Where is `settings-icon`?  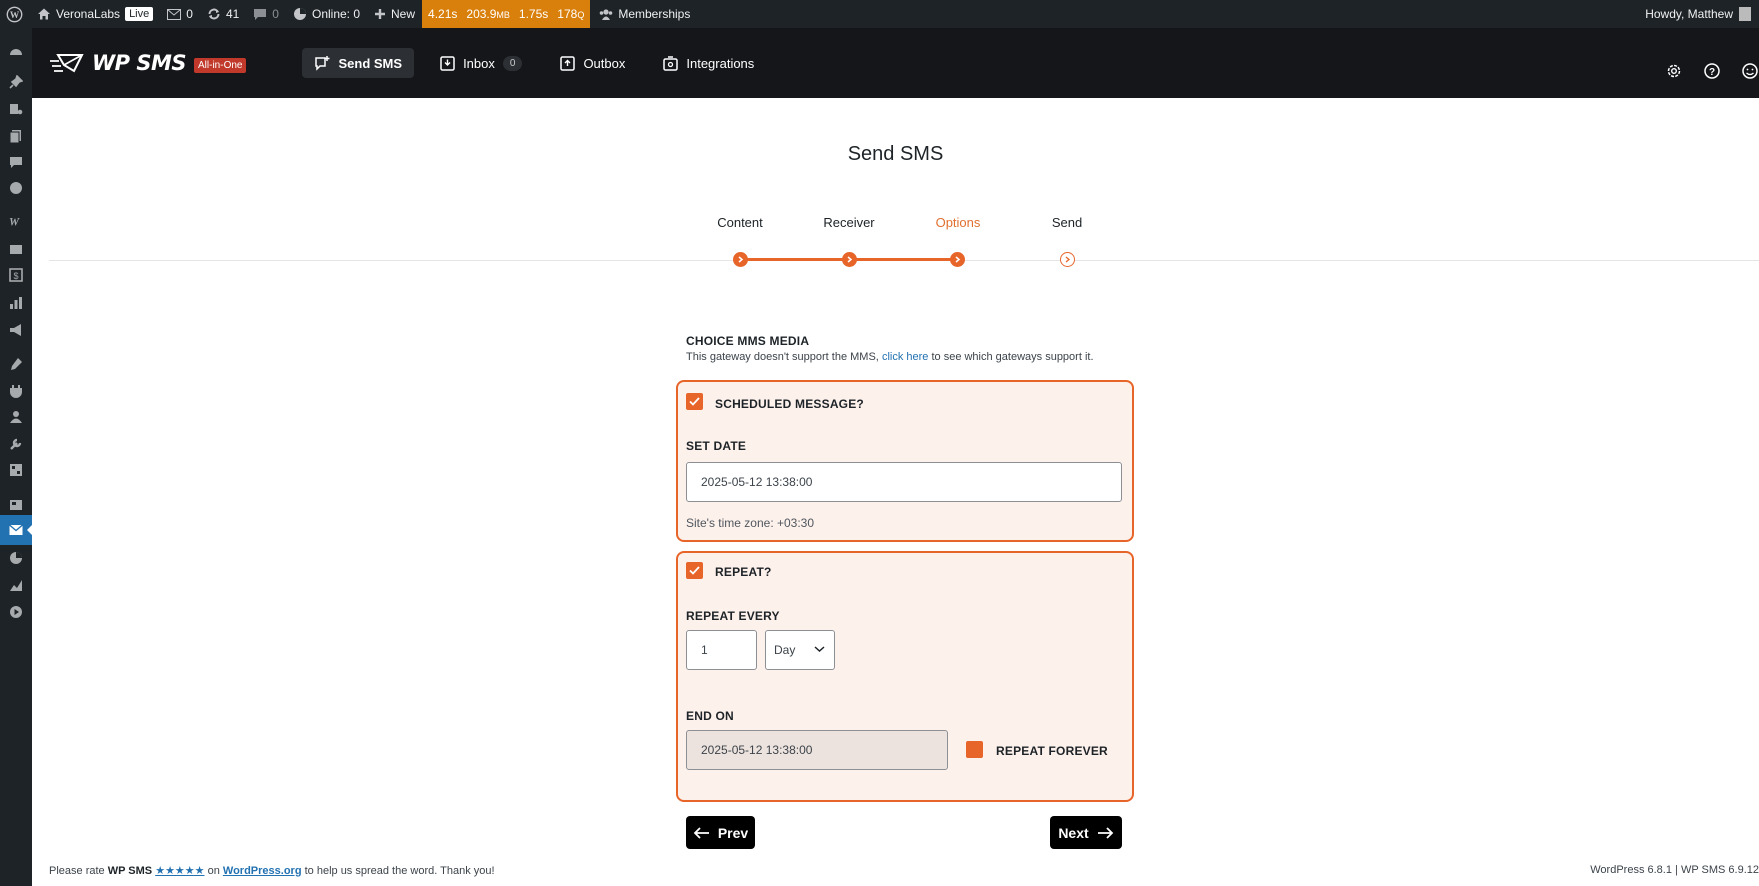 settings-icon is located at coordinates (16, 470).